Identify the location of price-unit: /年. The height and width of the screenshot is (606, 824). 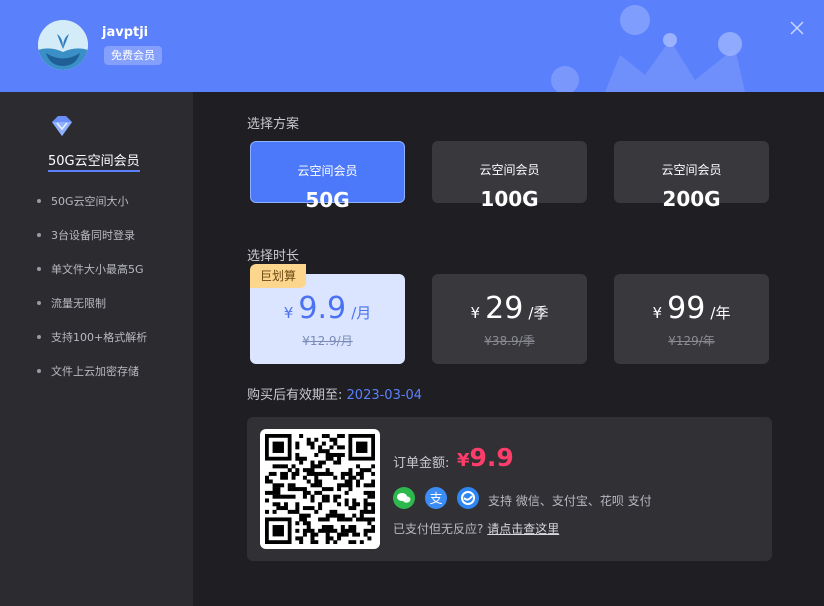
(720, 313).